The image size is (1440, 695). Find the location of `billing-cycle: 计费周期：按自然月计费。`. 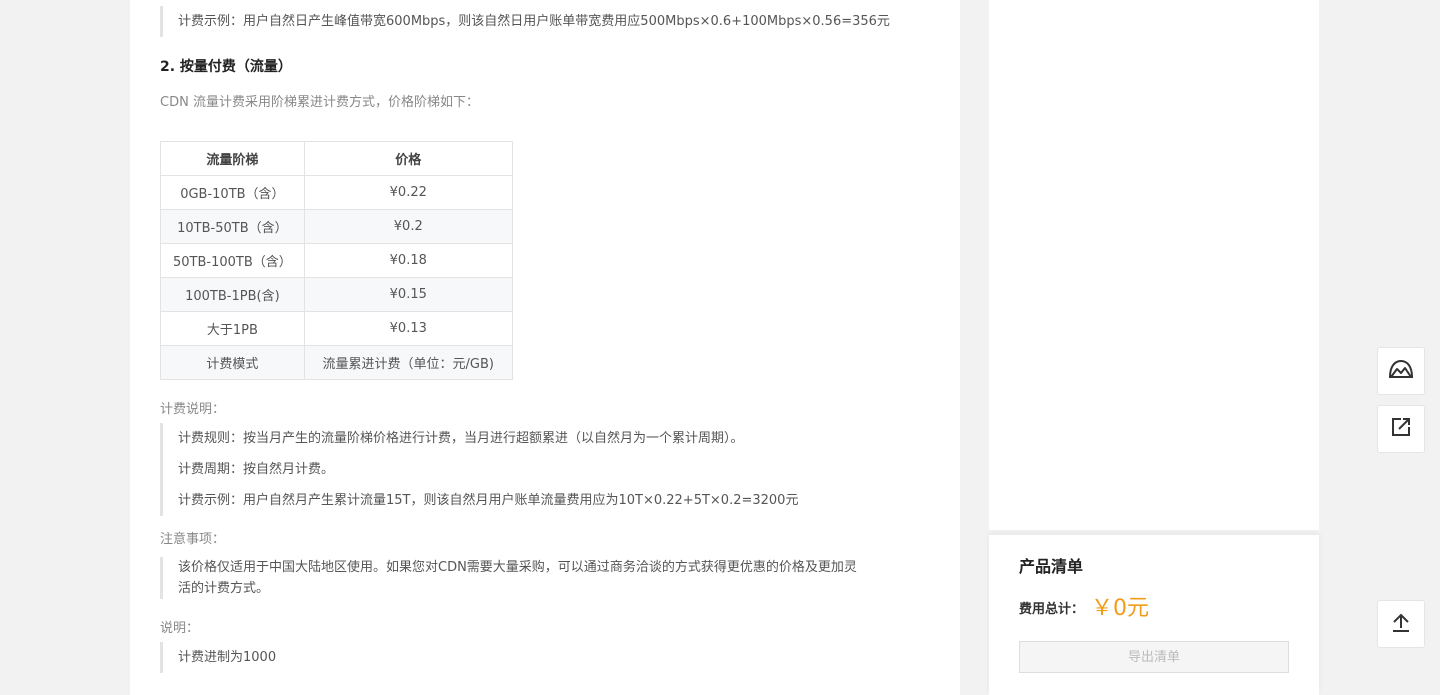

billing-cycle: 计费周期：按自然月计费。 is located at coordinates (256, 469).